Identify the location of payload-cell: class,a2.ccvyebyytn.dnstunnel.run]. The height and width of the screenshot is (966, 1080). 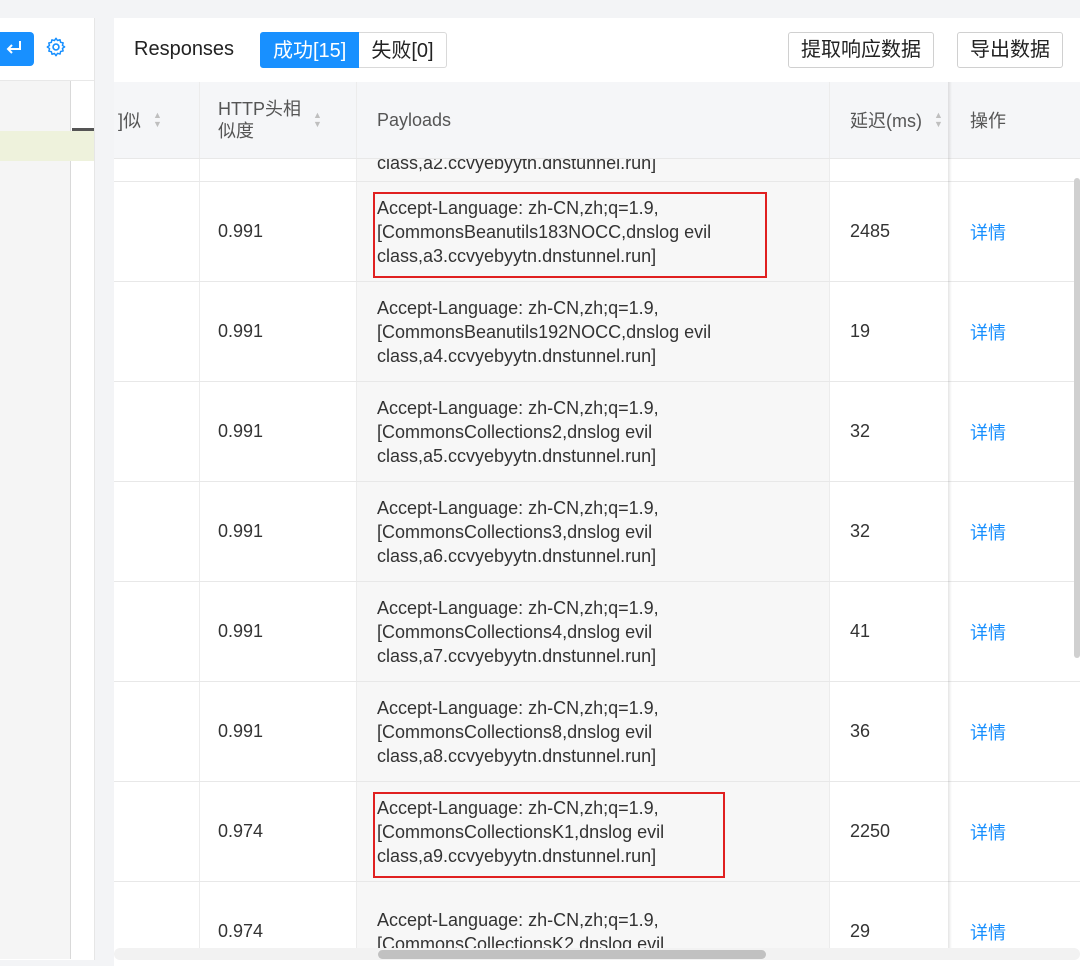
(593, 170).